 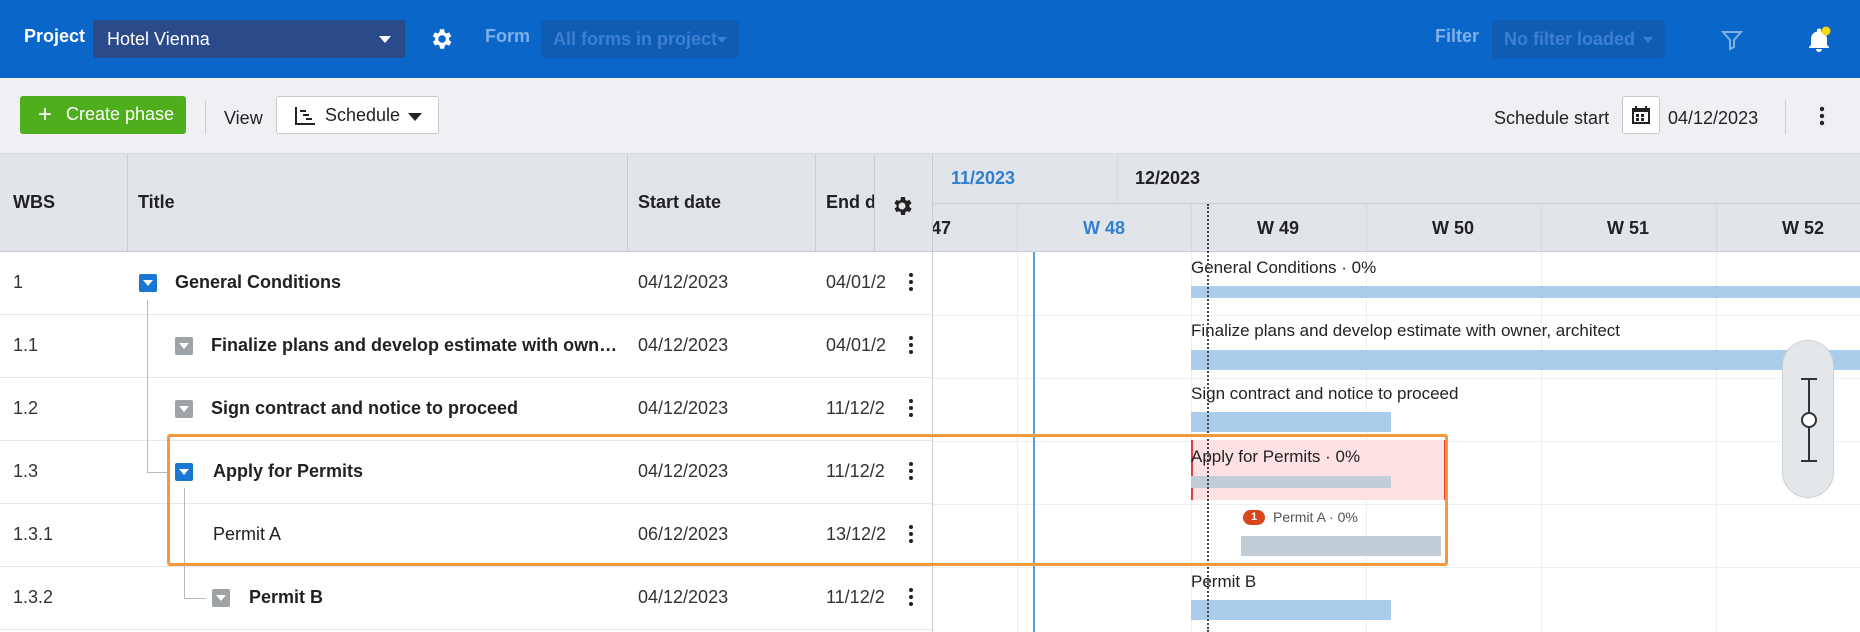 I want to click on filter-label: Filter, so click(x=1457, y=36).